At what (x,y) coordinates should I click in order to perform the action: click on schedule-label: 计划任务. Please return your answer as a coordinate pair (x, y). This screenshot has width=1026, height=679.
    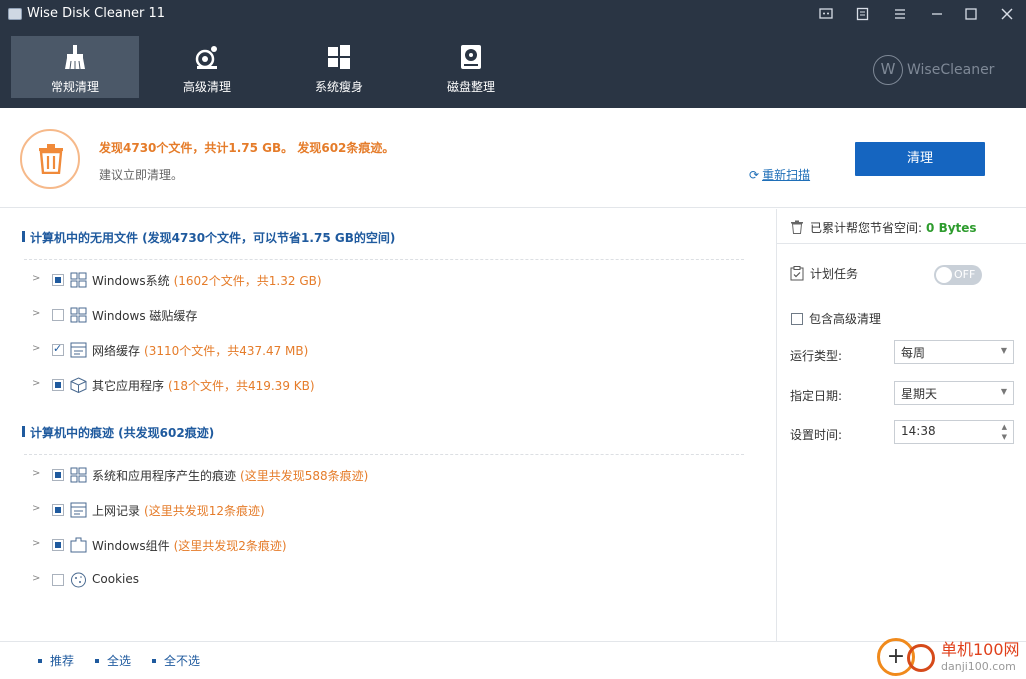
    Looking at the image, I should click on (834, 274).